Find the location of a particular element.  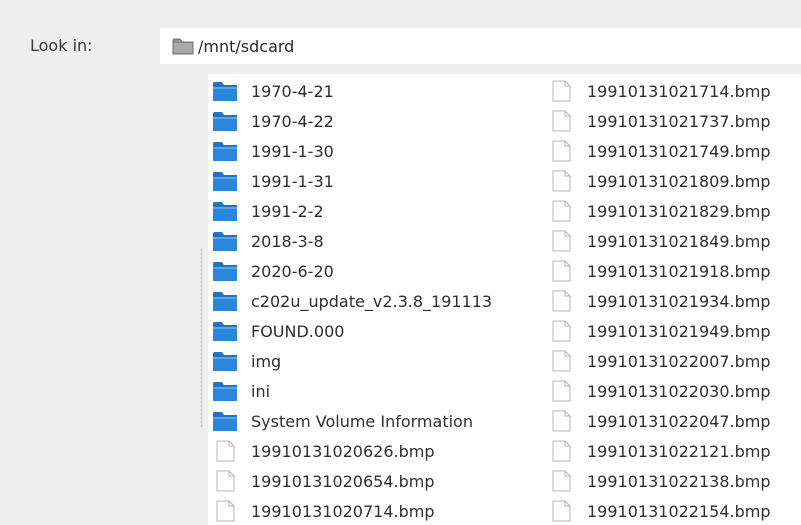

item-name: 19910131021749.bmp is located at coordinates (679, 151).